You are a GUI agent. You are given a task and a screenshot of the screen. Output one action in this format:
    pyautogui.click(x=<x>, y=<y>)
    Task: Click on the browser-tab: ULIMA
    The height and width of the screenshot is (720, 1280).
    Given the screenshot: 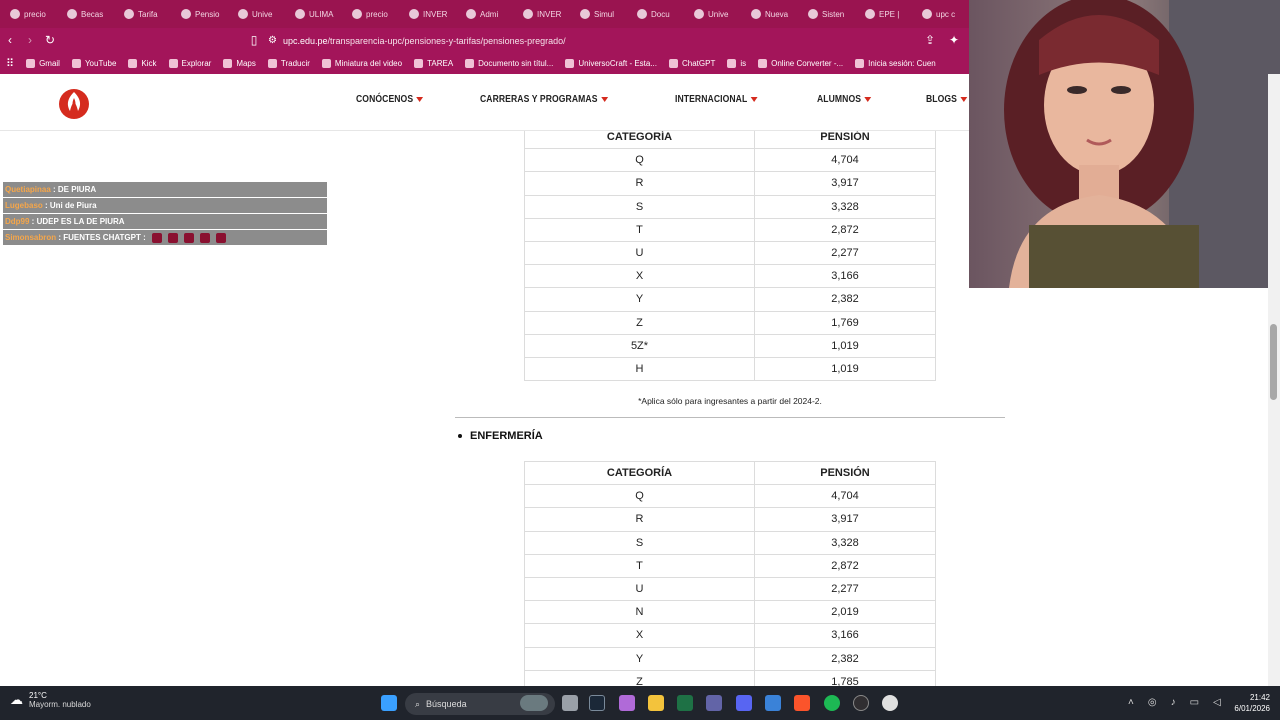 What is the action you would take?
    pyautogui.click(x=317, y=14)
    